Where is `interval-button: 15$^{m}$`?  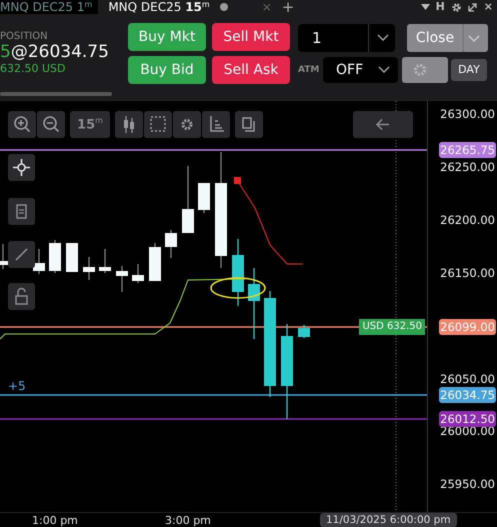
interval-button: 15$^{m}$ is located at coordinates (90, 124).